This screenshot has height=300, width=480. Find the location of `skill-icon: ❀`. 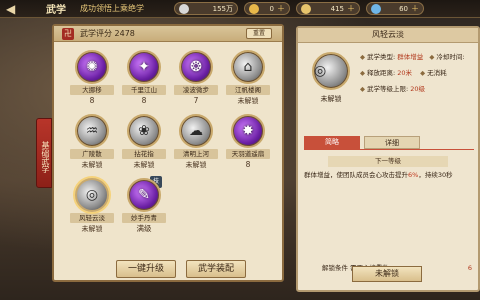

skill-icon: ❀ is located at coordinates (144, 131).